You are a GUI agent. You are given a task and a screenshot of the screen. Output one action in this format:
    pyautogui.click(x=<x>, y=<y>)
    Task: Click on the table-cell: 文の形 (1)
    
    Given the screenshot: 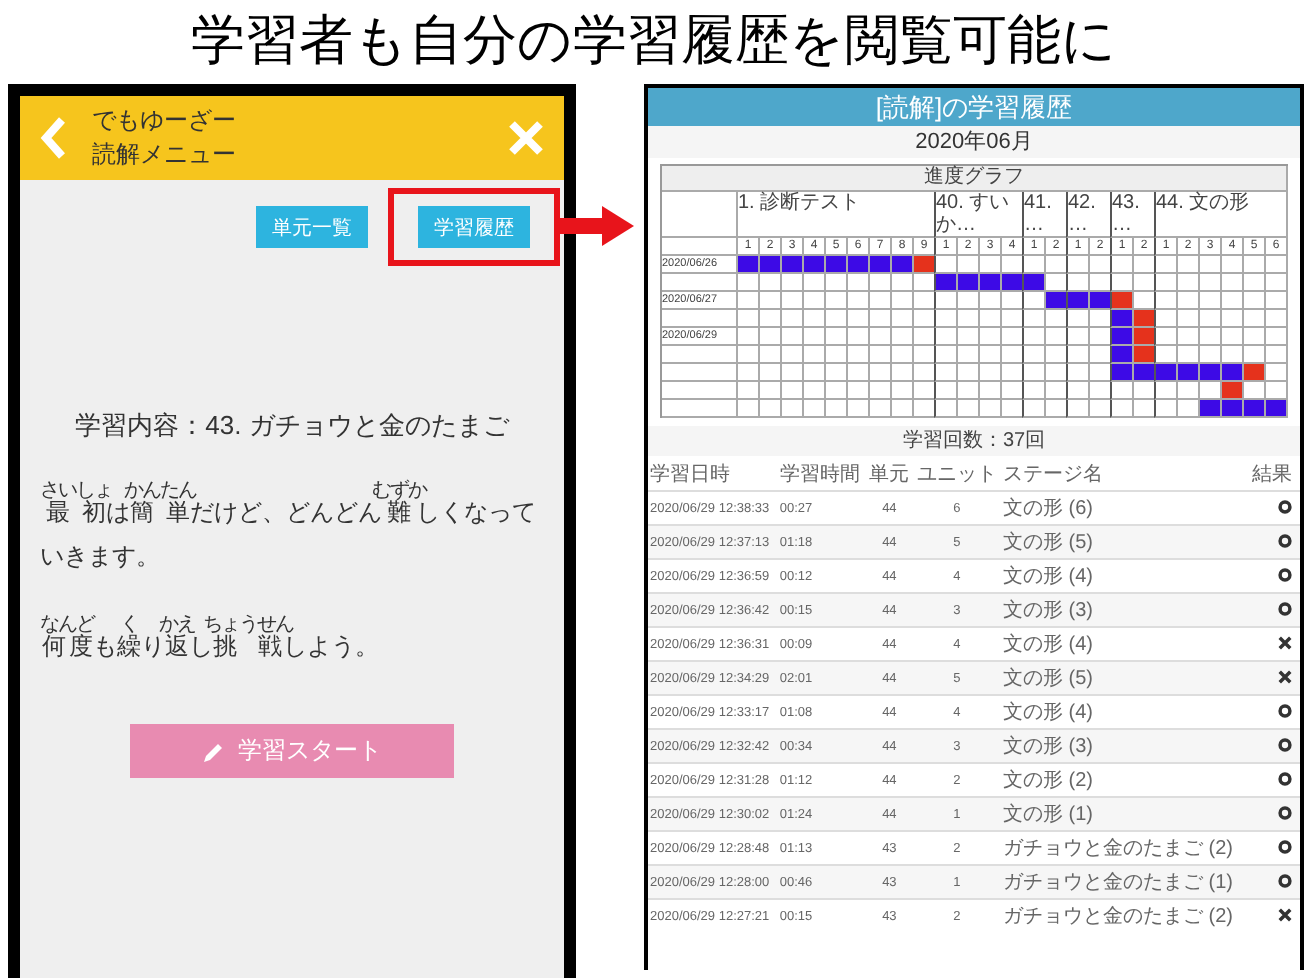 What is the action you would take?
    pyautogui.click(x=1124, y=814)
    